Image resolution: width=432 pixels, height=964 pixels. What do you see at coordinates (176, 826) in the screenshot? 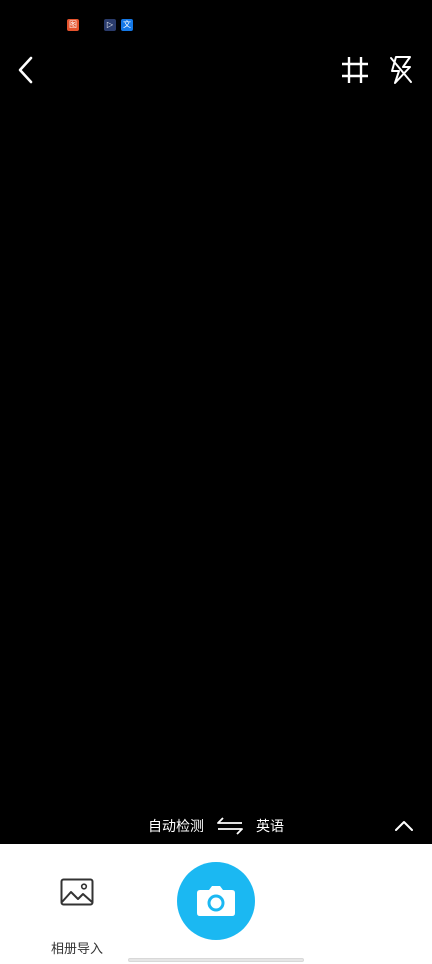
I see `source-language-selector: 自动检测` at bounding box center [176, 826].